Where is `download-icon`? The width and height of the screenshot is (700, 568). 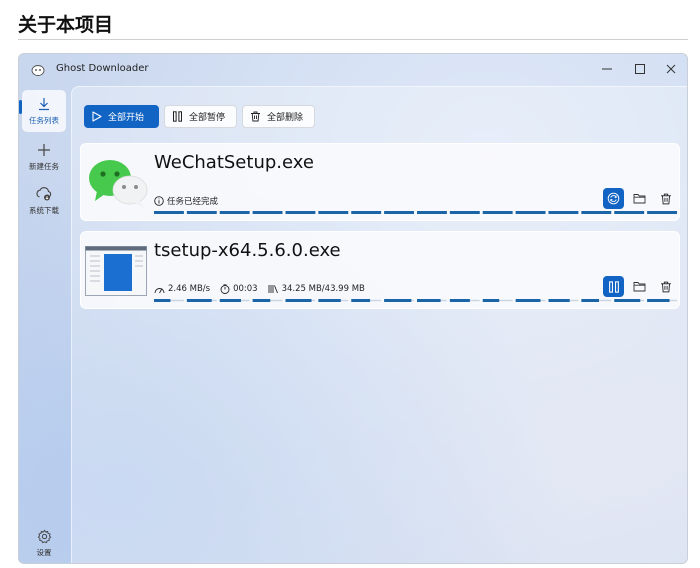
download-icon is located at coordinates (44, 104).